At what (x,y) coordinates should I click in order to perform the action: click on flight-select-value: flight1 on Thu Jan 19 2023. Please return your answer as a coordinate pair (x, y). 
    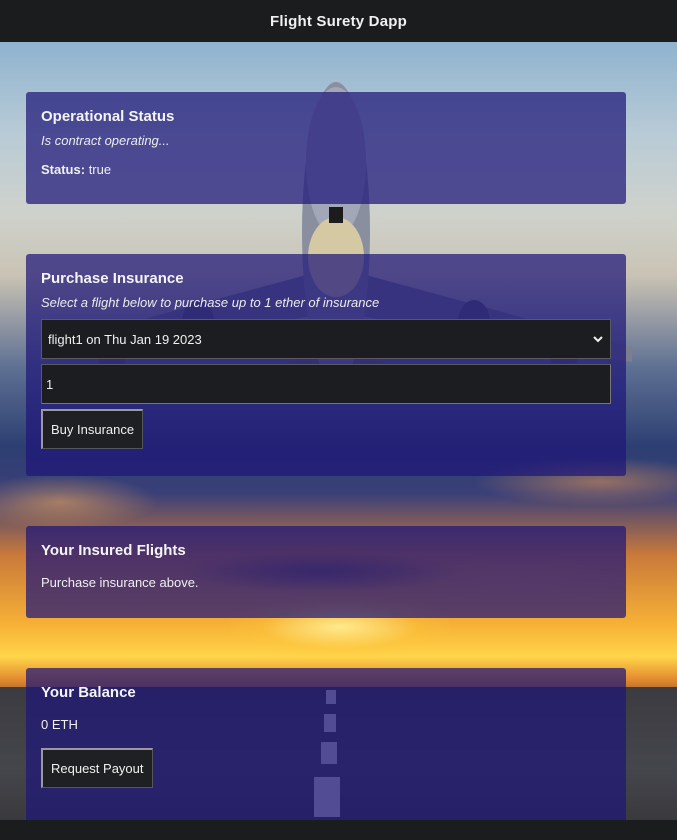
    Looking at the image, I should click on (125, 339).